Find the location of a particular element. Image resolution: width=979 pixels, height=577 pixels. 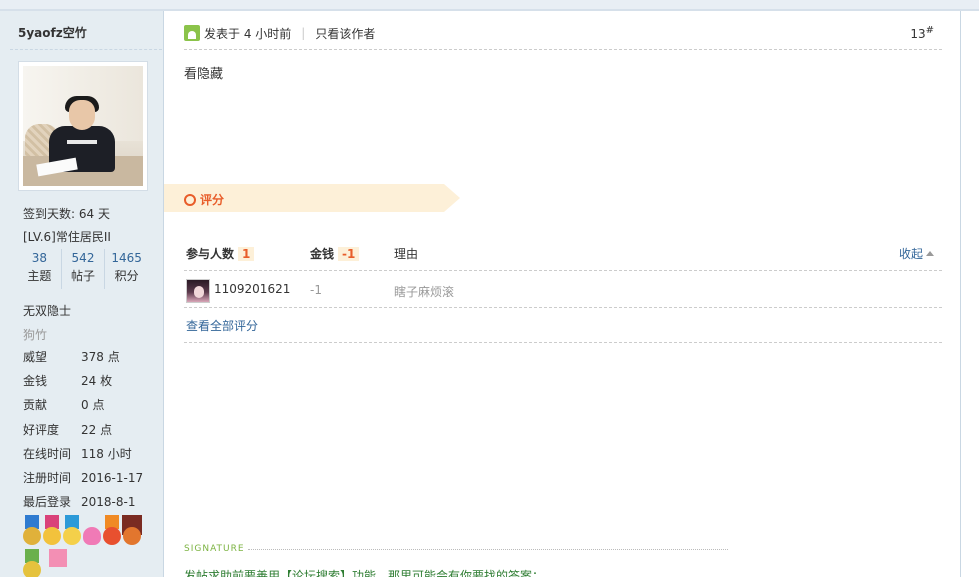

top-border is located at coordinates (489, 5).